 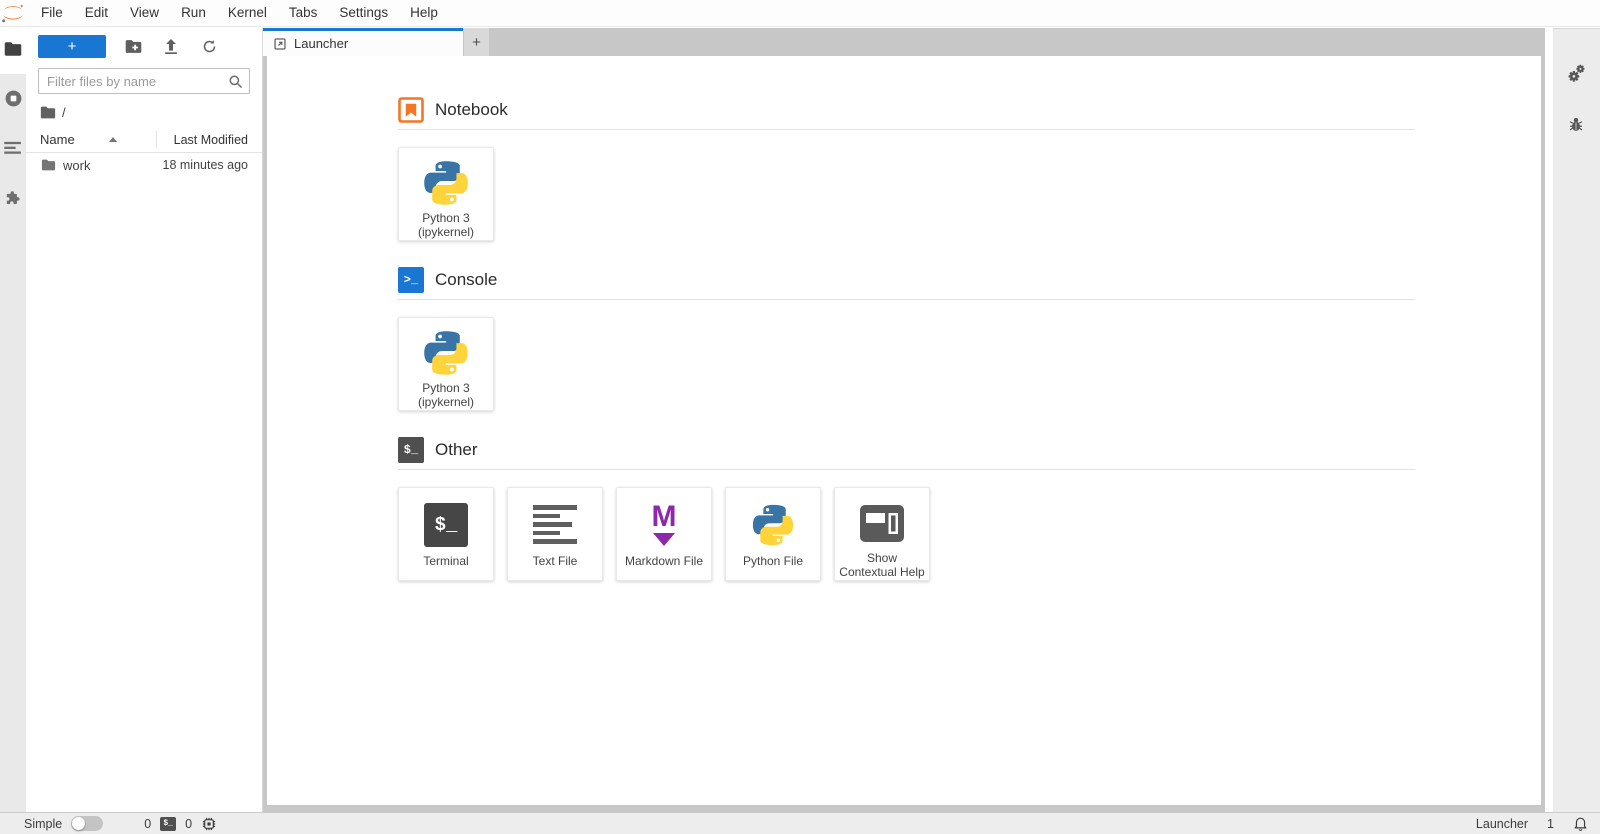 I want to click on menu-help: Help, so click(x=424, y=13).